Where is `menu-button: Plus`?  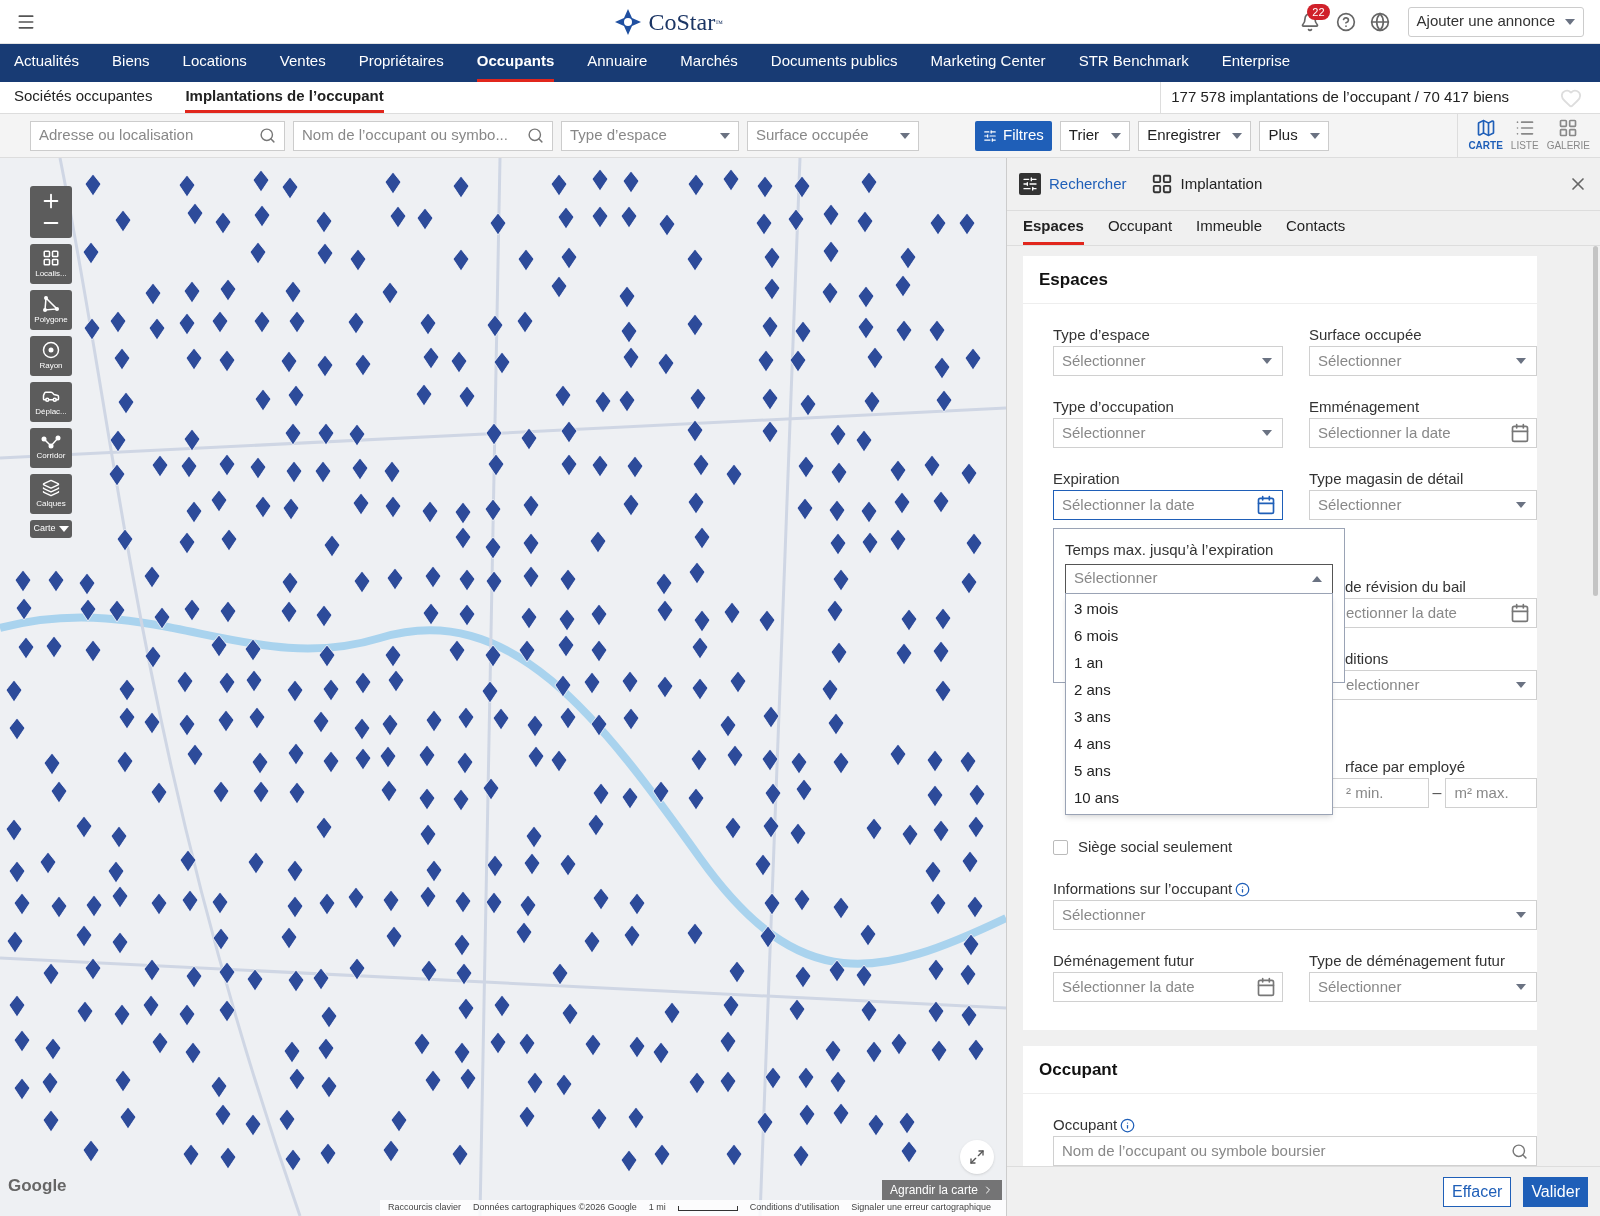 menu-button: Plus is located at coordinates (1294, 135).